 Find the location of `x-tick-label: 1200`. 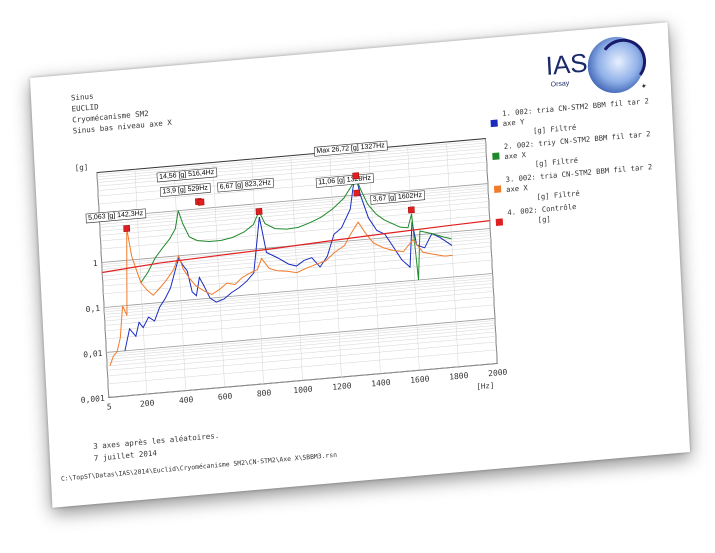

x-tick-label: 1200 is located at coordinates (342, 386).